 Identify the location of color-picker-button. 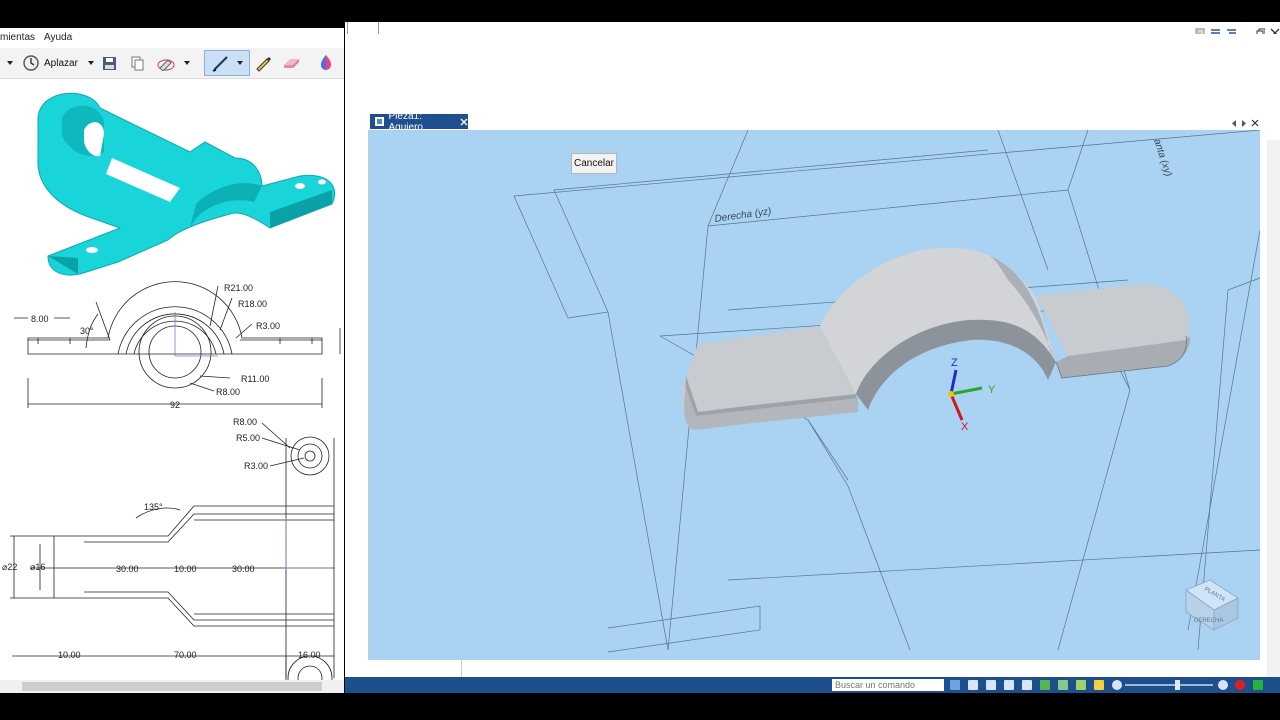
(326, 63).